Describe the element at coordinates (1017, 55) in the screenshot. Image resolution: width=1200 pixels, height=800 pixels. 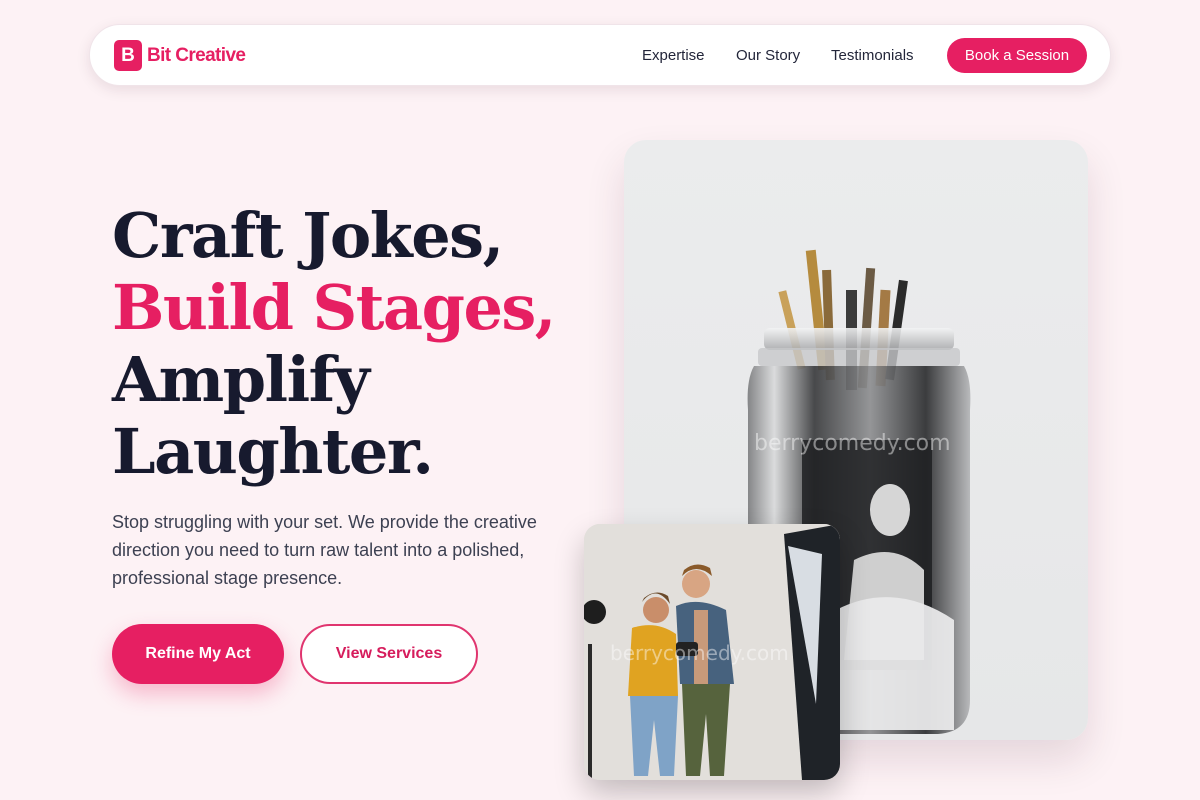
I see `book-session-button: Book a Session` at that location.